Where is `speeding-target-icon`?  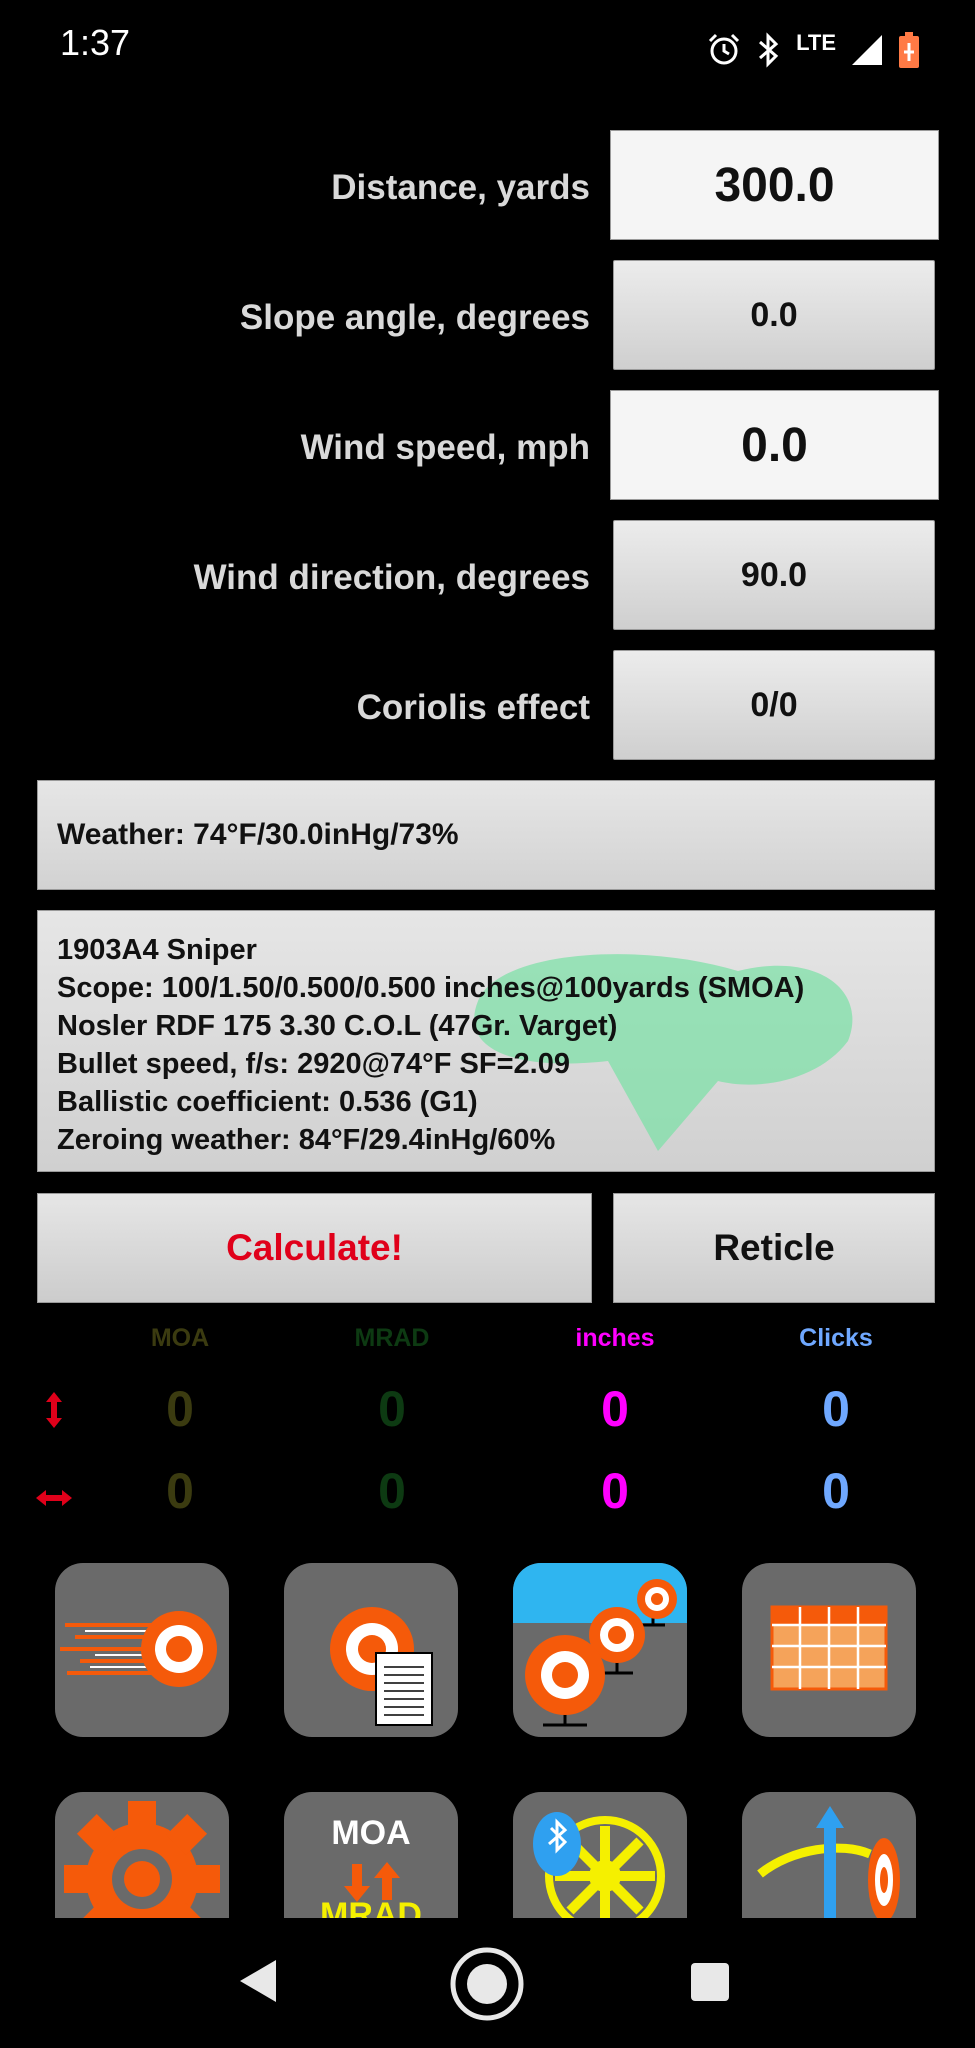
speeding-target-icon is located at coordinates (138, 1649).